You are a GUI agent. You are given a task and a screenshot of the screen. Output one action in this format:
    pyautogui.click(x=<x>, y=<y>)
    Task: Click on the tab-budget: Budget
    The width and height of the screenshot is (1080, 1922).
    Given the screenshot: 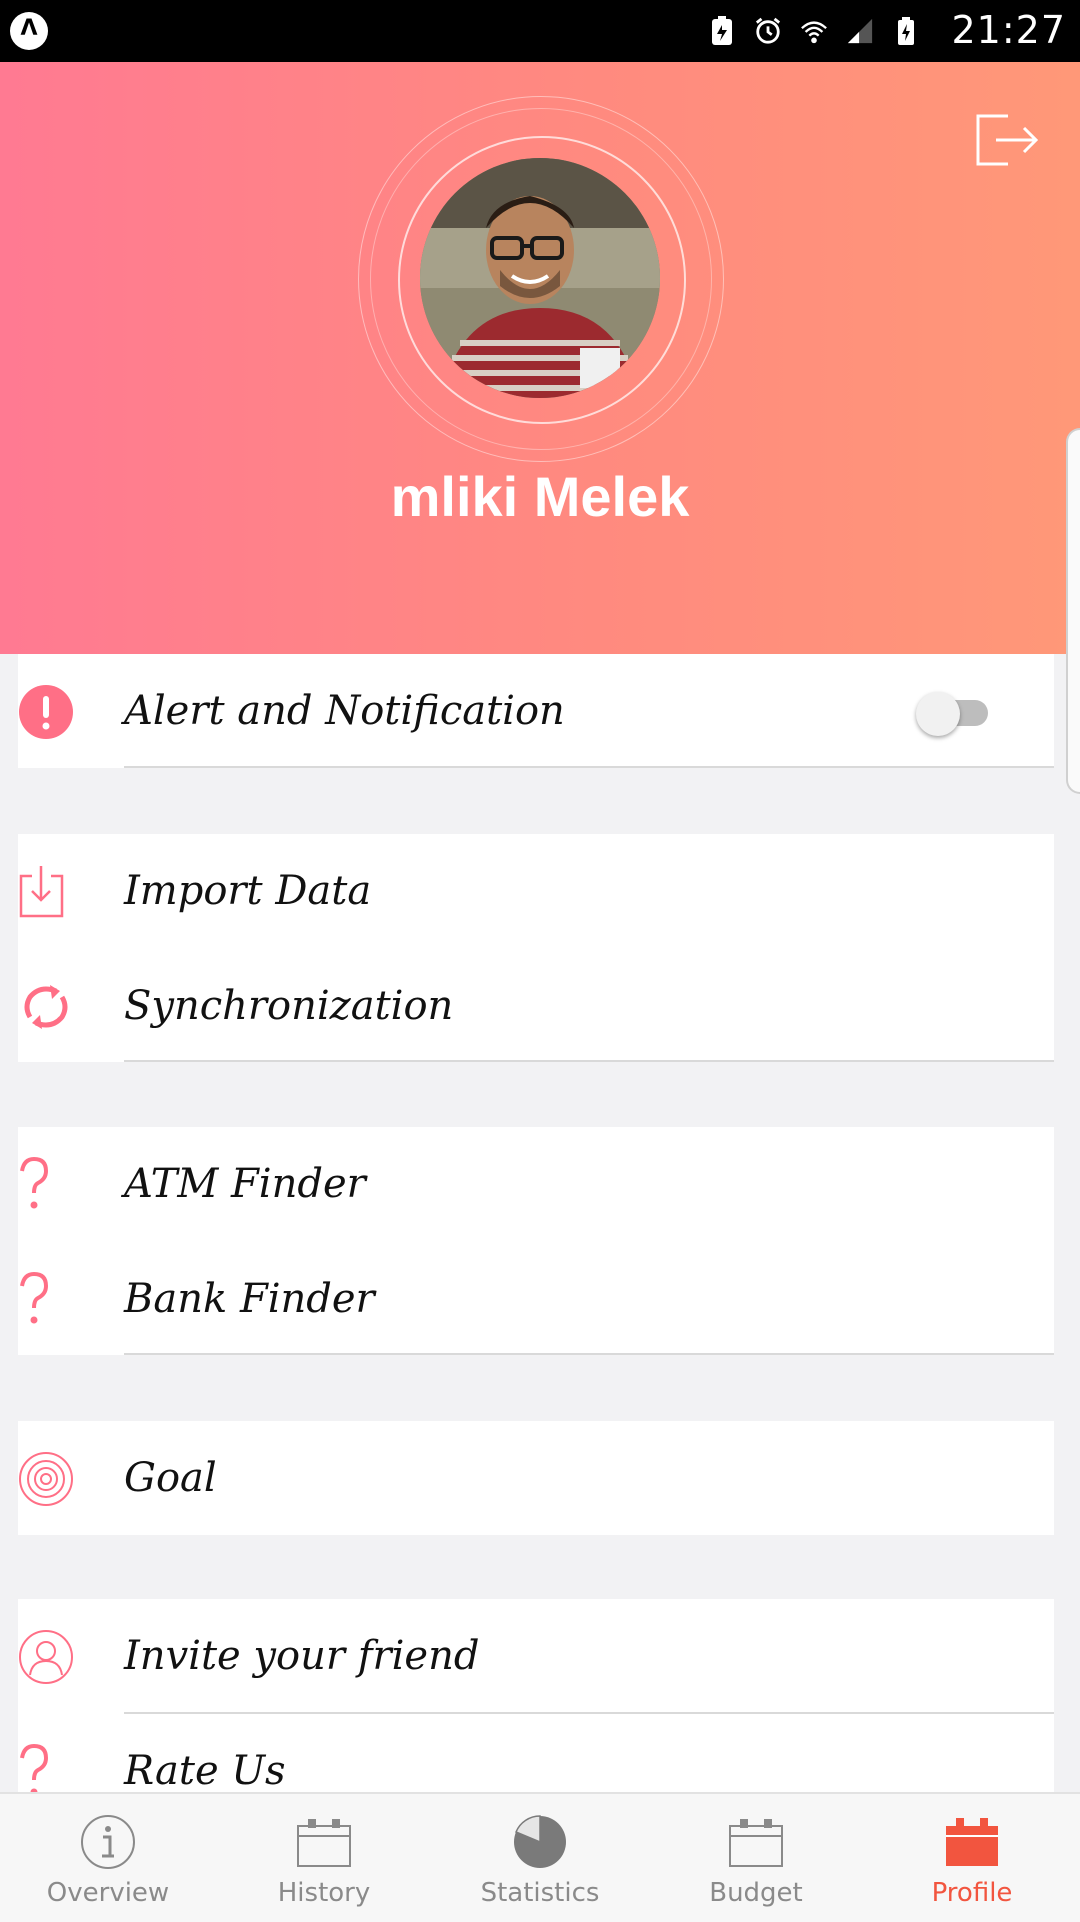 What is the action you would take?
    pyautogui.click(x=756, y=1858)
    